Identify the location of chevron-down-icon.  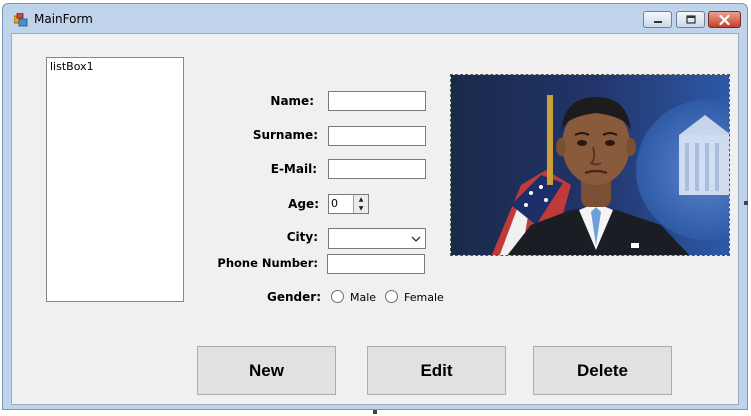
(416, 239).